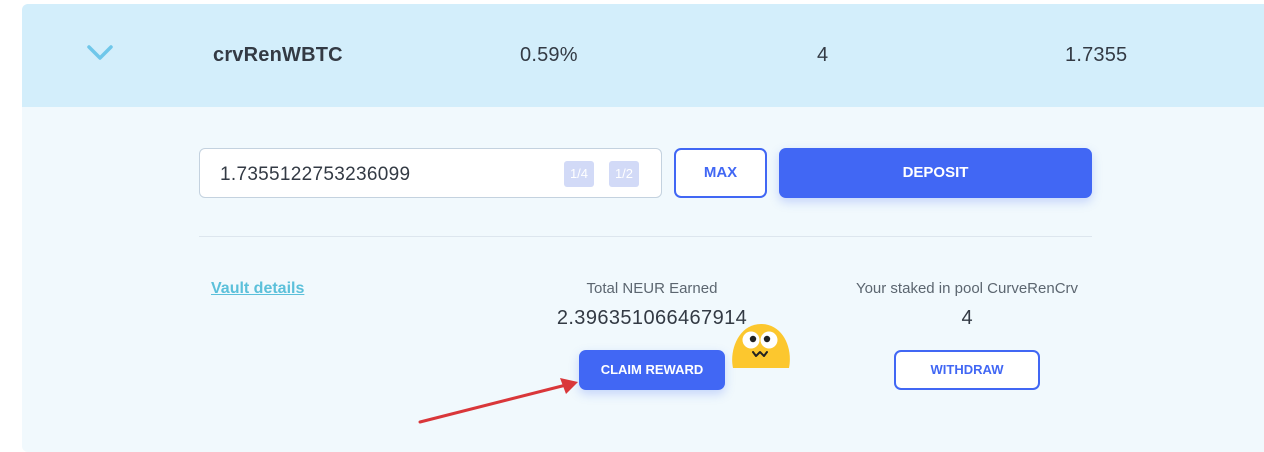  What do you see at coordinates (498, 401) in the screenshot?
I see `annotation-arrow-icon` at bounding box center [498, 401].